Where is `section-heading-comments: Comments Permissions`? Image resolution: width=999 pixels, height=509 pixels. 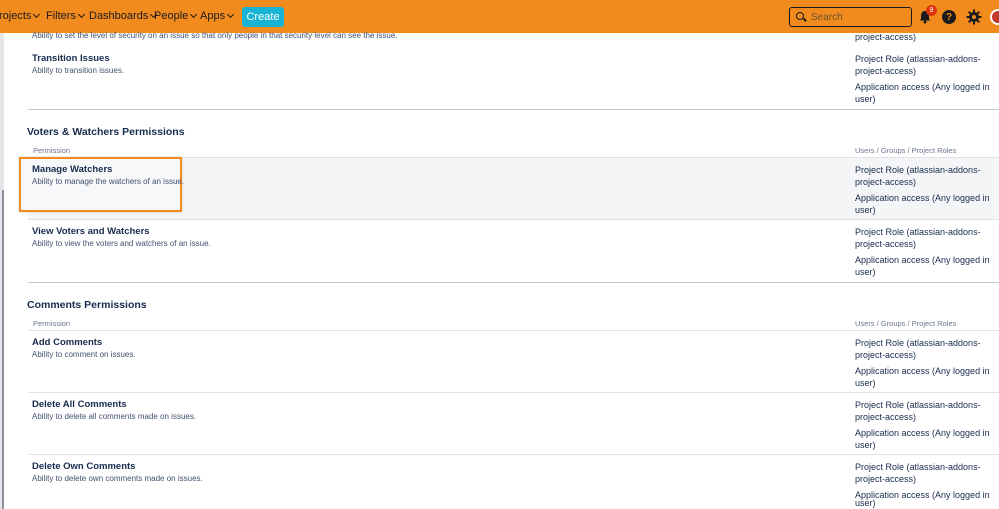 section-heading-comments: Comments Permissions is located at coordinates (87, 305).